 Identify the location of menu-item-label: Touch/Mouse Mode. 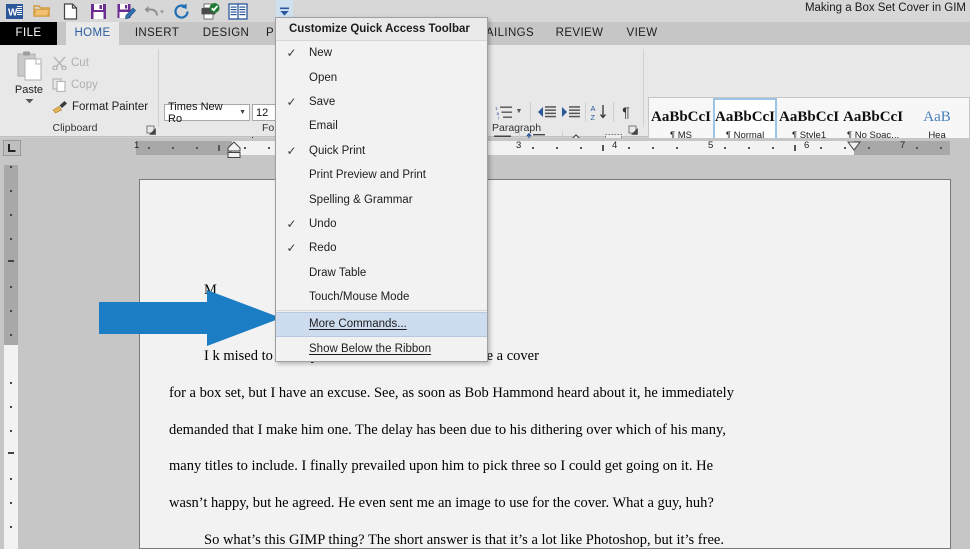
(359, 297).